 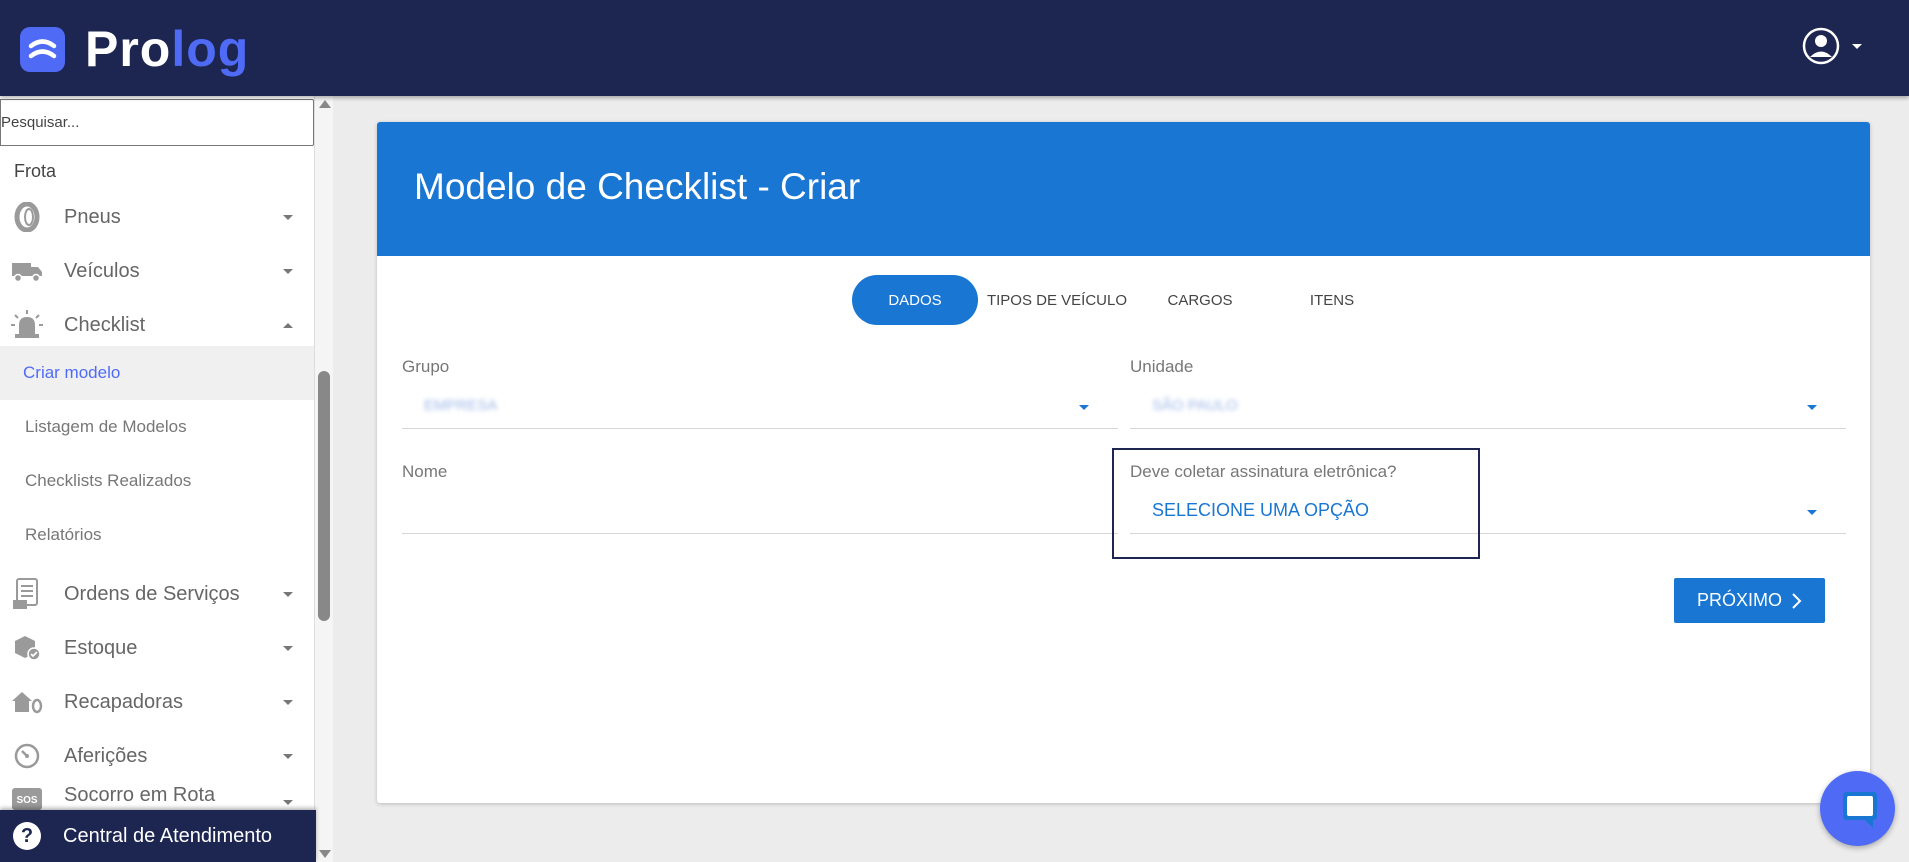 What do you see at coordinates (123, 701) in the screenshot?
I see `sidebar-item-label: Recapadoras` at bounding box center [123, 701].